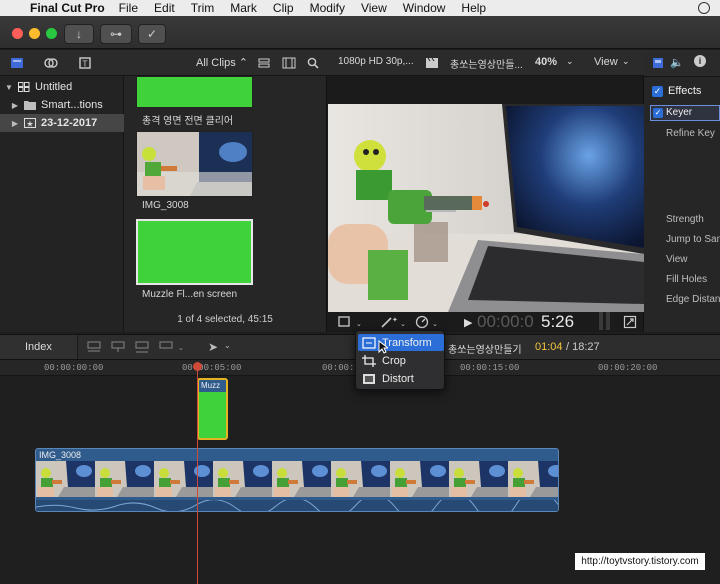 The image size is (720, 584). What do you see at coordinates (62, 123) in the screenshot?
I see `event-item-2017-12-23: ▶ ★ 23-12-2017` at bounding box center [62, 123].